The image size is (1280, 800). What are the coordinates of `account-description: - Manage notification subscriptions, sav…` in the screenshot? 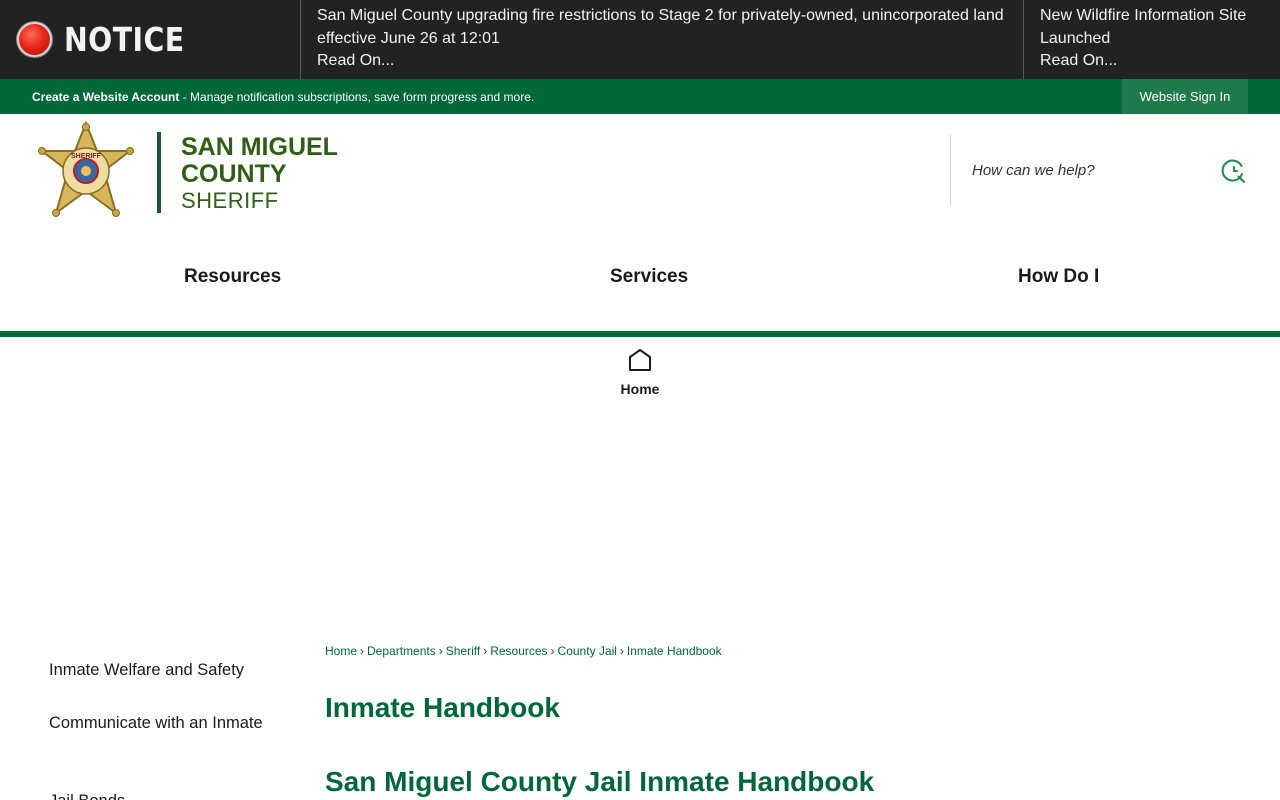 It's located at (357, 97).